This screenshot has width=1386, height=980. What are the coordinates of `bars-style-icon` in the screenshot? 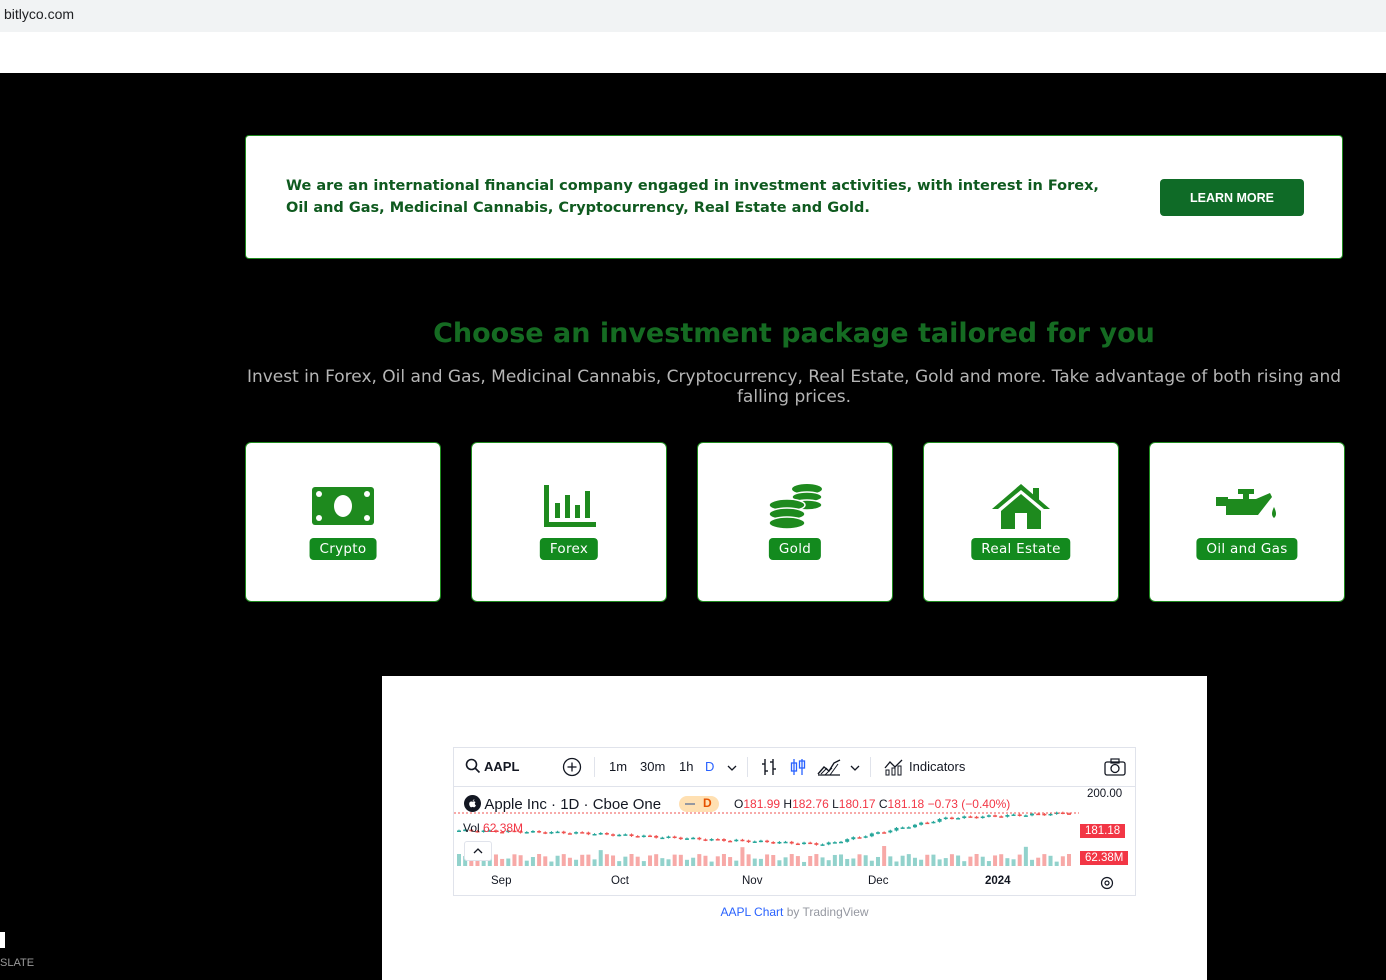 It's located at (769, 768).